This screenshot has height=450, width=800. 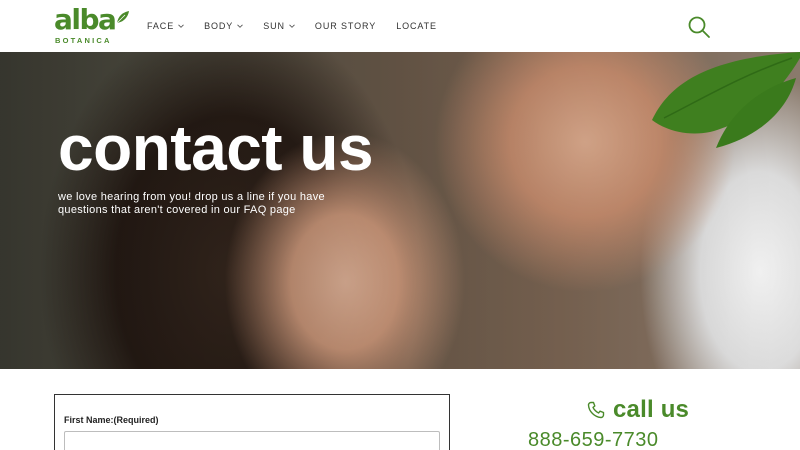 I want to click on phone-number-link: 888-659-7730, so click(x=593, y=439).